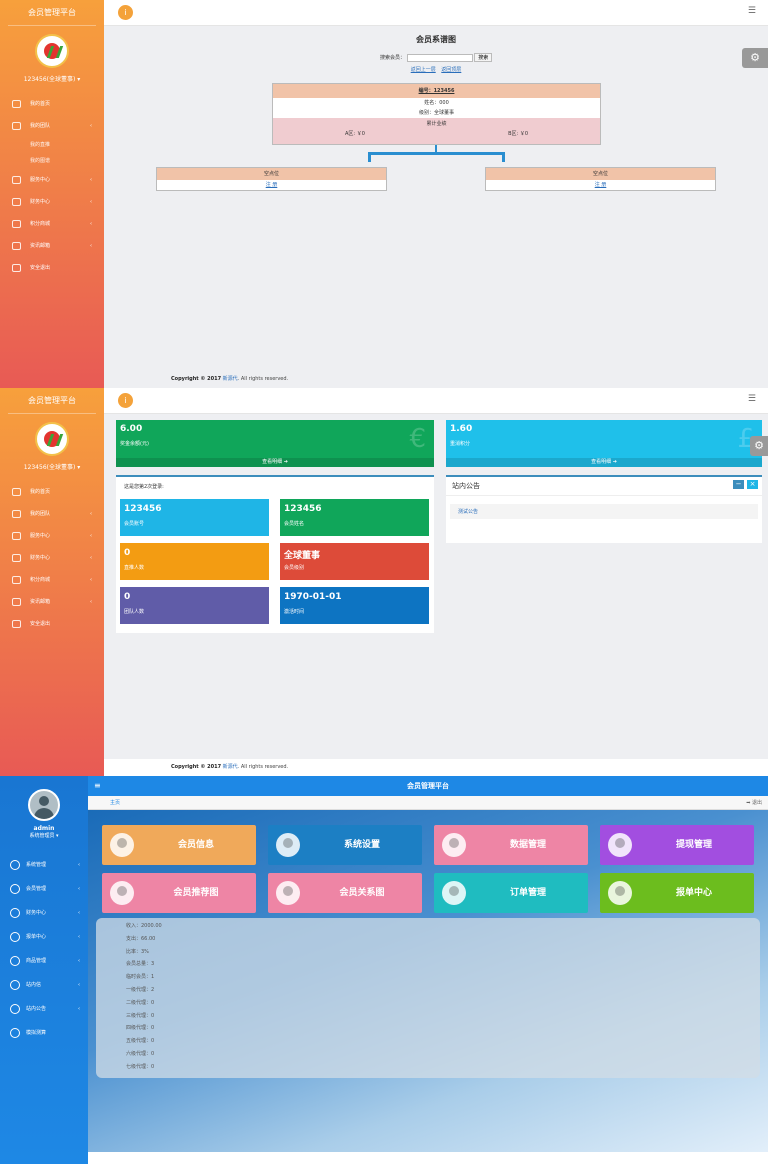  Describe the element at coordinates (754, 803) in the screenshot. I see `logout-button: ➡ 退出` at that location.